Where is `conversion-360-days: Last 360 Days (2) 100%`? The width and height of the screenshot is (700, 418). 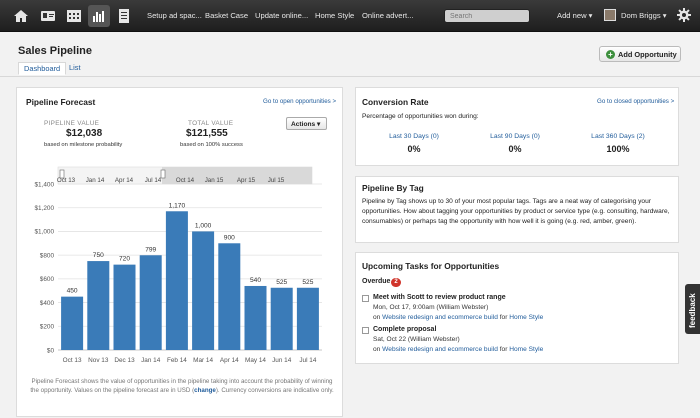
conversion-360-days: Last 360 Days (2) 100% is located at coordinates (618, 143).